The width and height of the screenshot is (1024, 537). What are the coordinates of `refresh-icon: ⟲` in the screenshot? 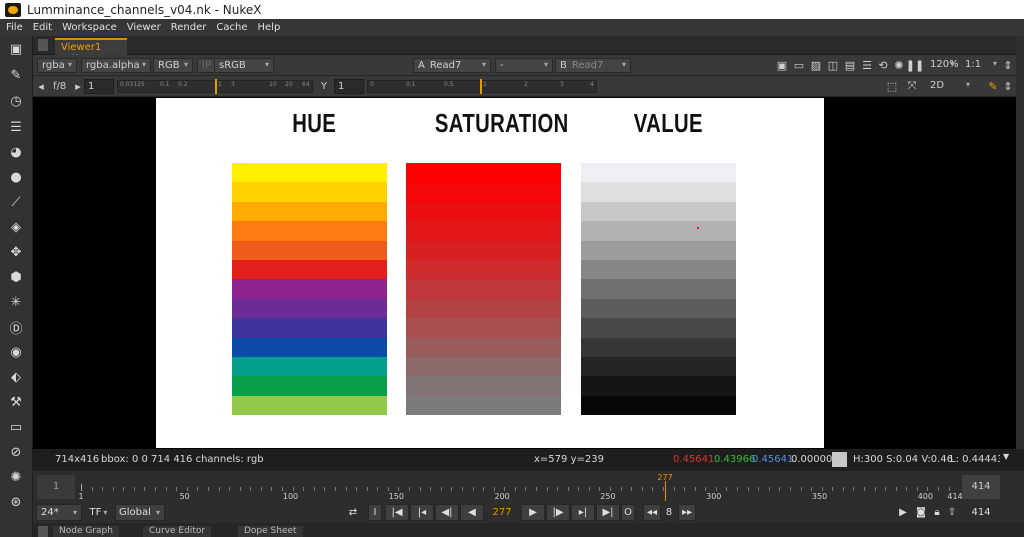 It's located at (883, 65).